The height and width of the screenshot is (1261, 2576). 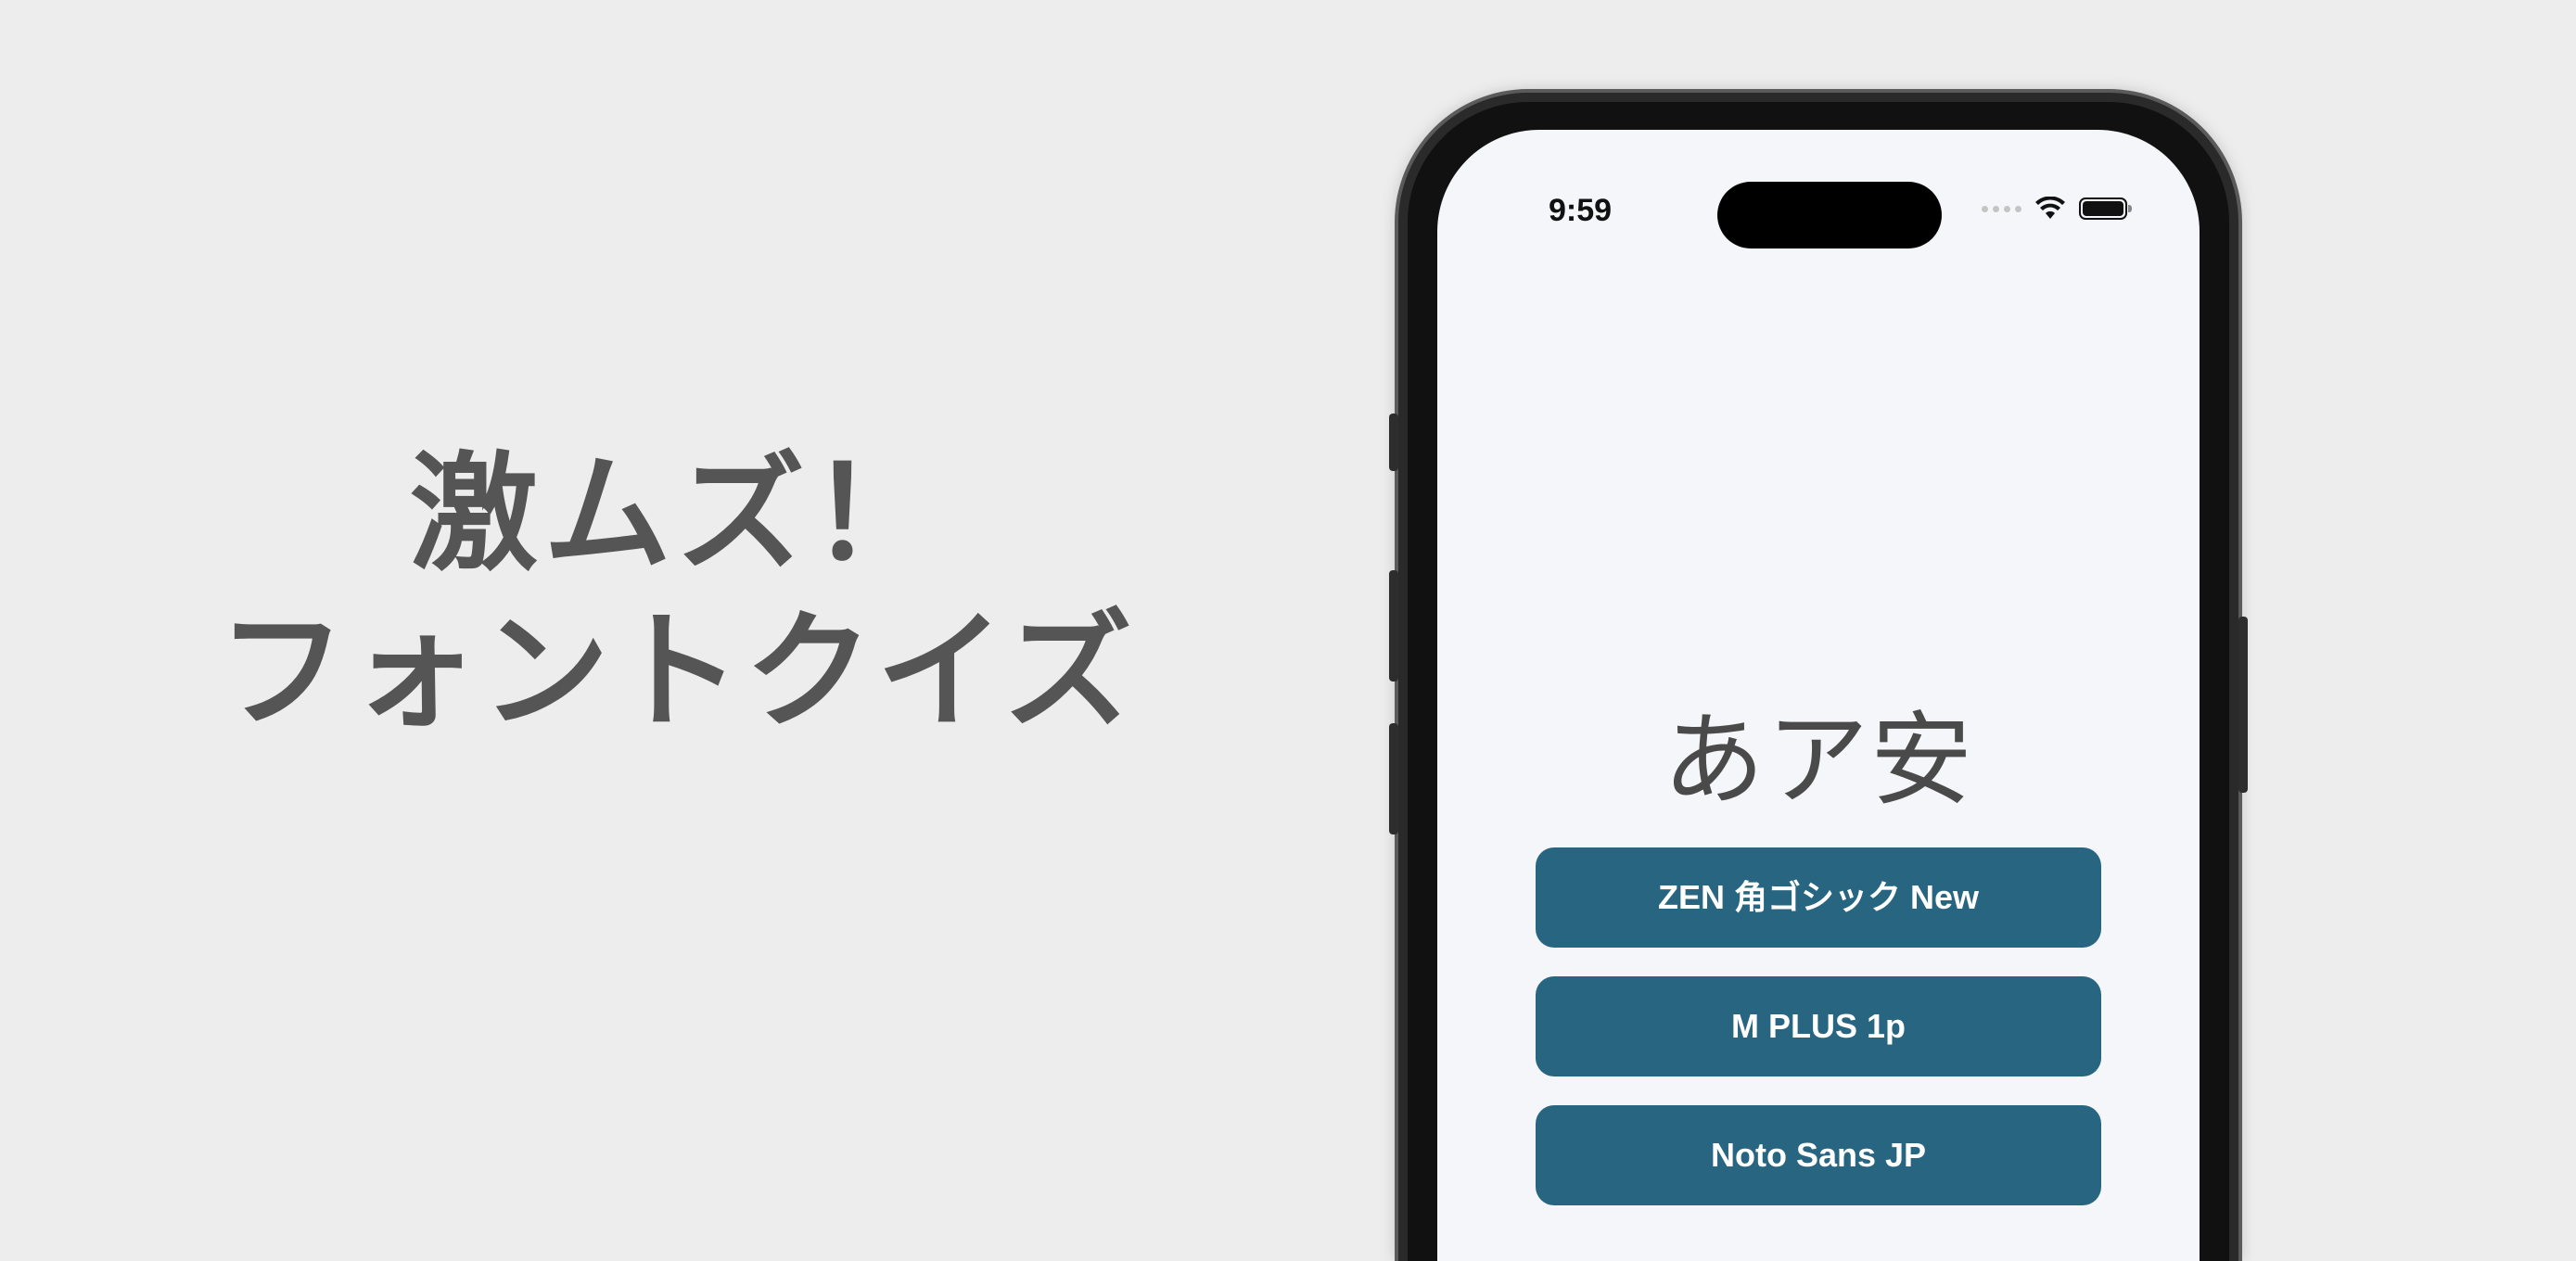 What do you see at coordinates (1829, 215) in the screenshot?
I see `dynamic-island` at bounding box center [1829, 215].